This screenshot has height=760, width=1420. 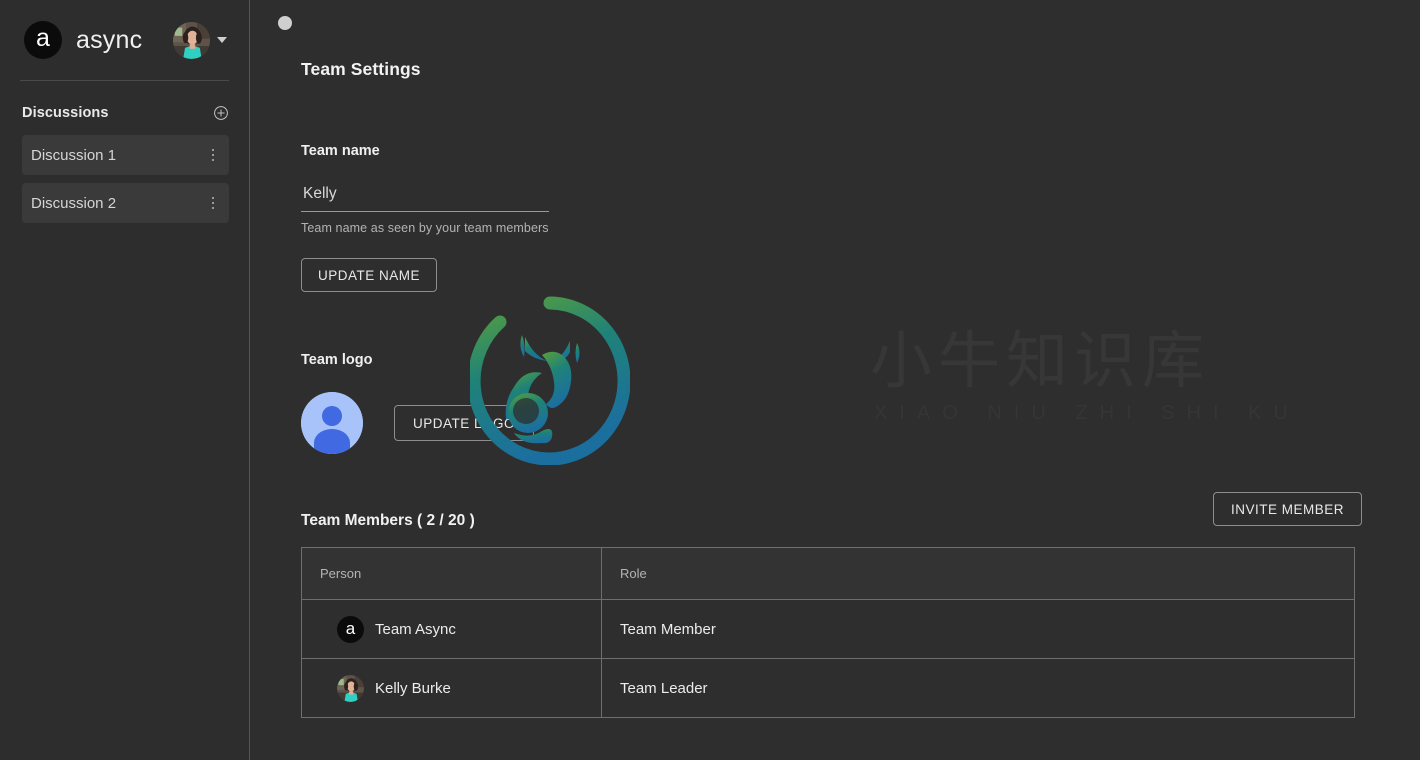 What do you see at coordinates (413, 688) in the screenshot?
I see `member-name: Kelly Burke` at bounding box center [413, 688].